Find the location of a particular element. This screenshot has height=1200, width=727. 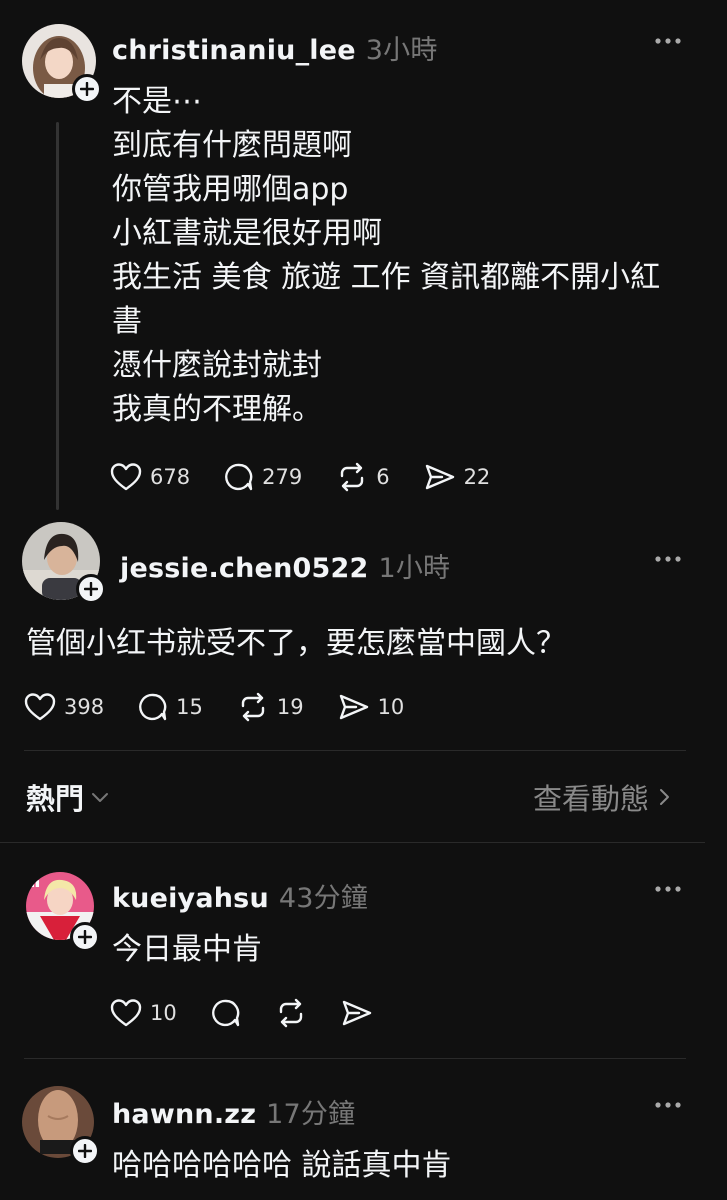

reply-author: hawnn.zz 17分鐘 is located at coordinates (233, 1111).